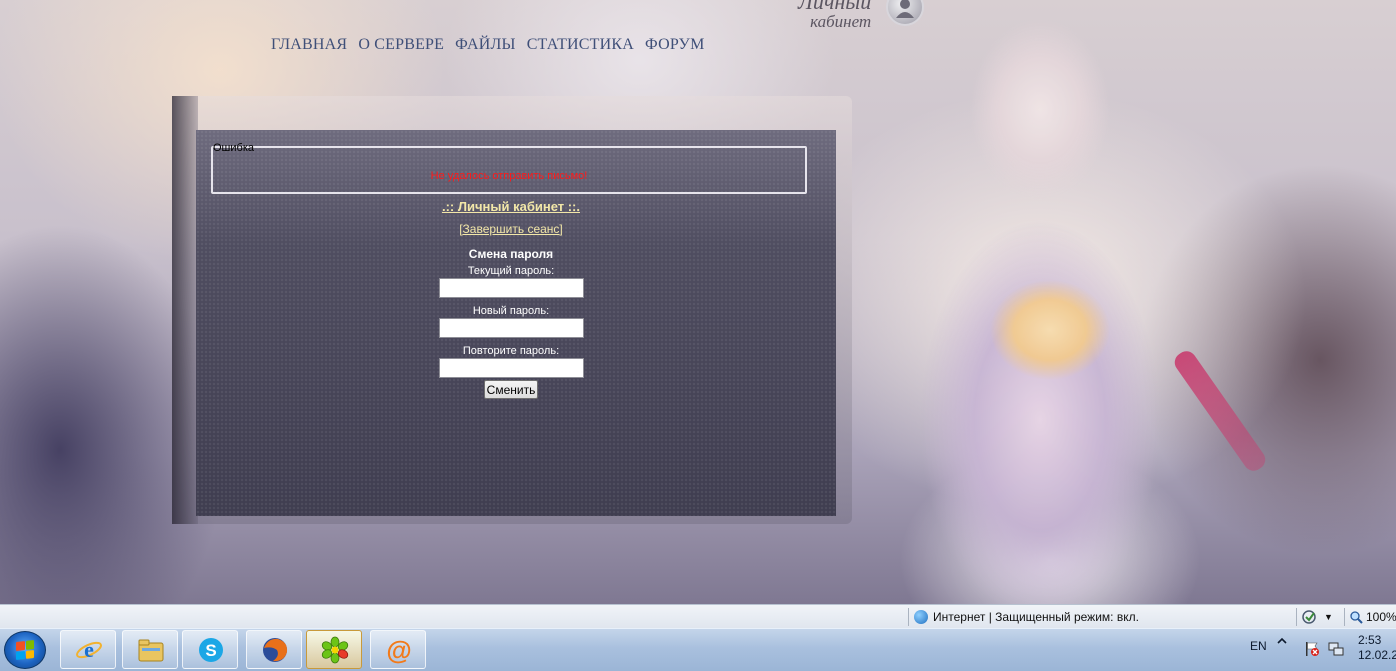  I want to click on clock: 2:53 12.02.2, so click(1377, 648).